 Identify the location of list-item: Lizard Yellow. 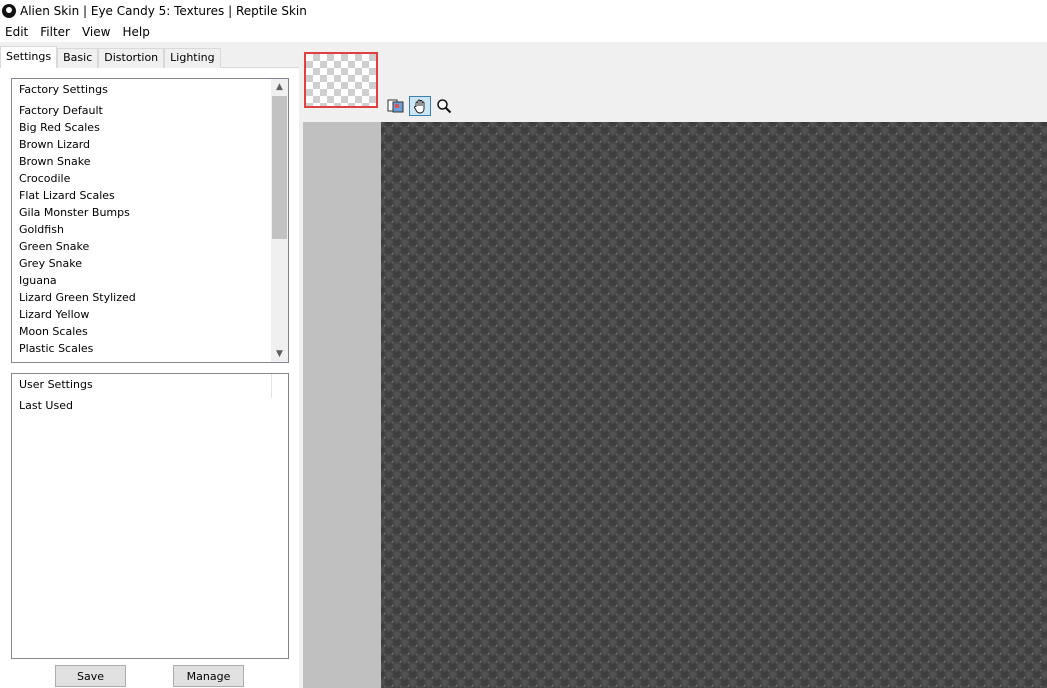
(77, 316).